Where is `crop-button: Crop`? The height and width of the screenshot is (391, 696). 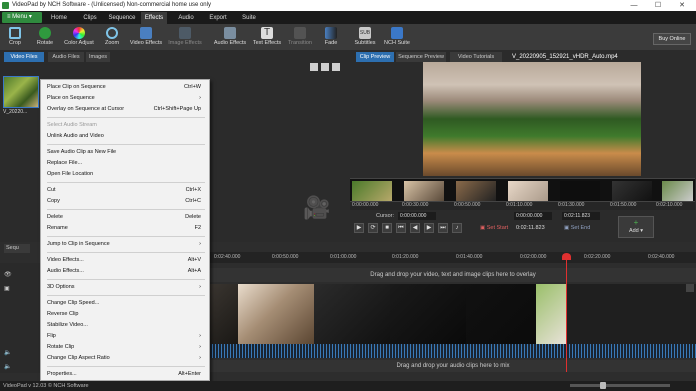 crop-button: Crop is located at coordinates (15, 37).